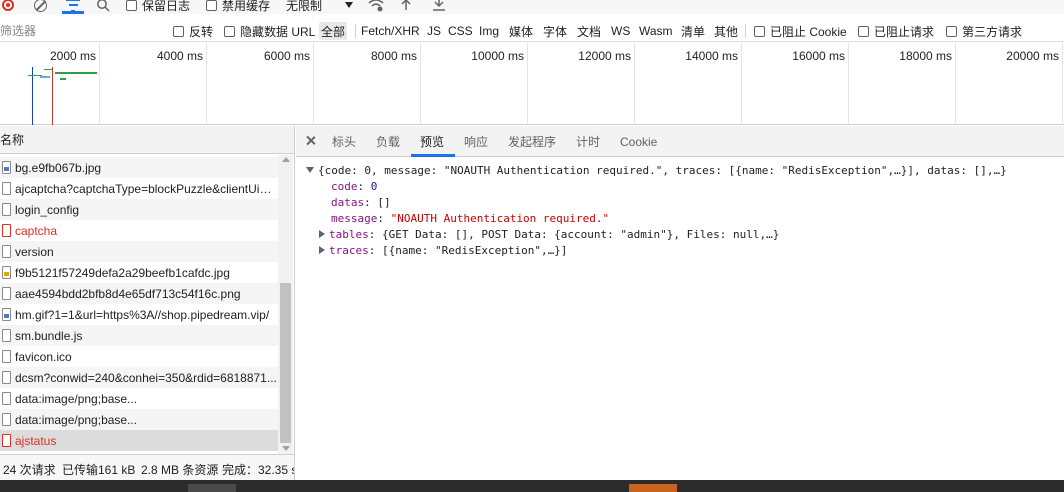  I want to click on search-icon, so click(103, 6).